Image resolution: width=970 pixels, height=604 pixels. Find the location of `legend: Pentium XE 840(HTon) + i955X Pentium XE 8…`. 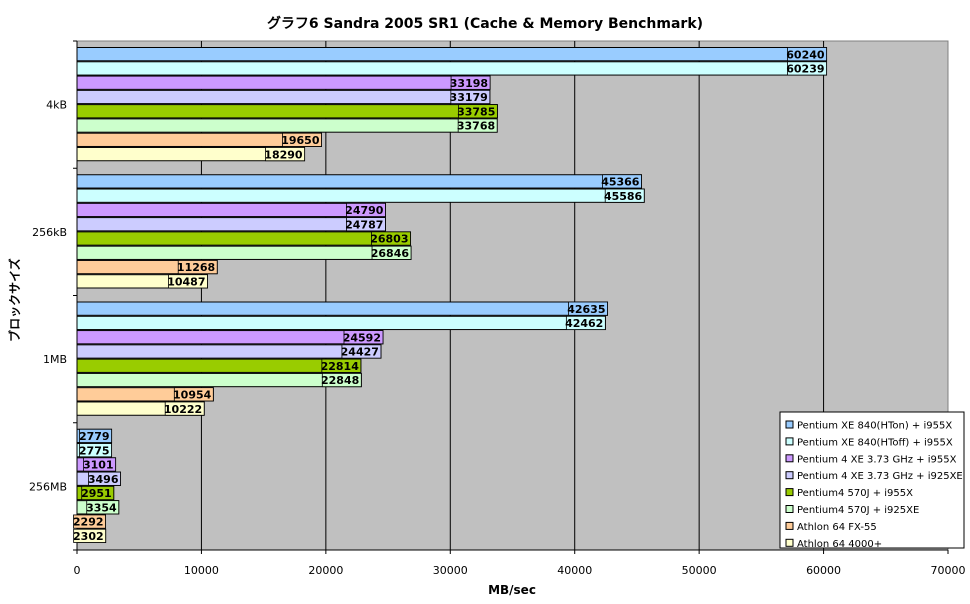

legend: Pentium XE 840(HTon) + i955X Pentium XE 8… is located at coordinates (872, 480).